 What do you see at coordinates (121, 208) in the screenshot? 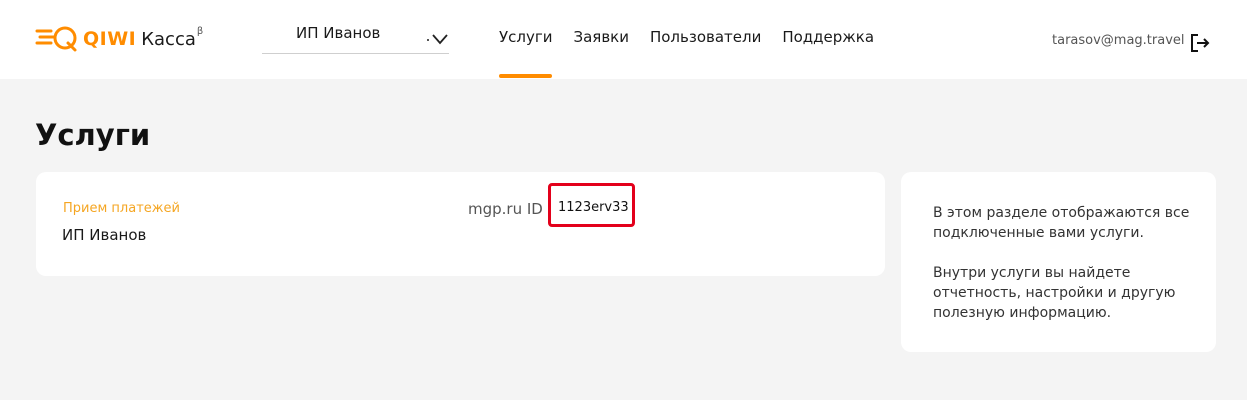
I see `service-type-label: Прием платежей` at bounding box center [121, 208].